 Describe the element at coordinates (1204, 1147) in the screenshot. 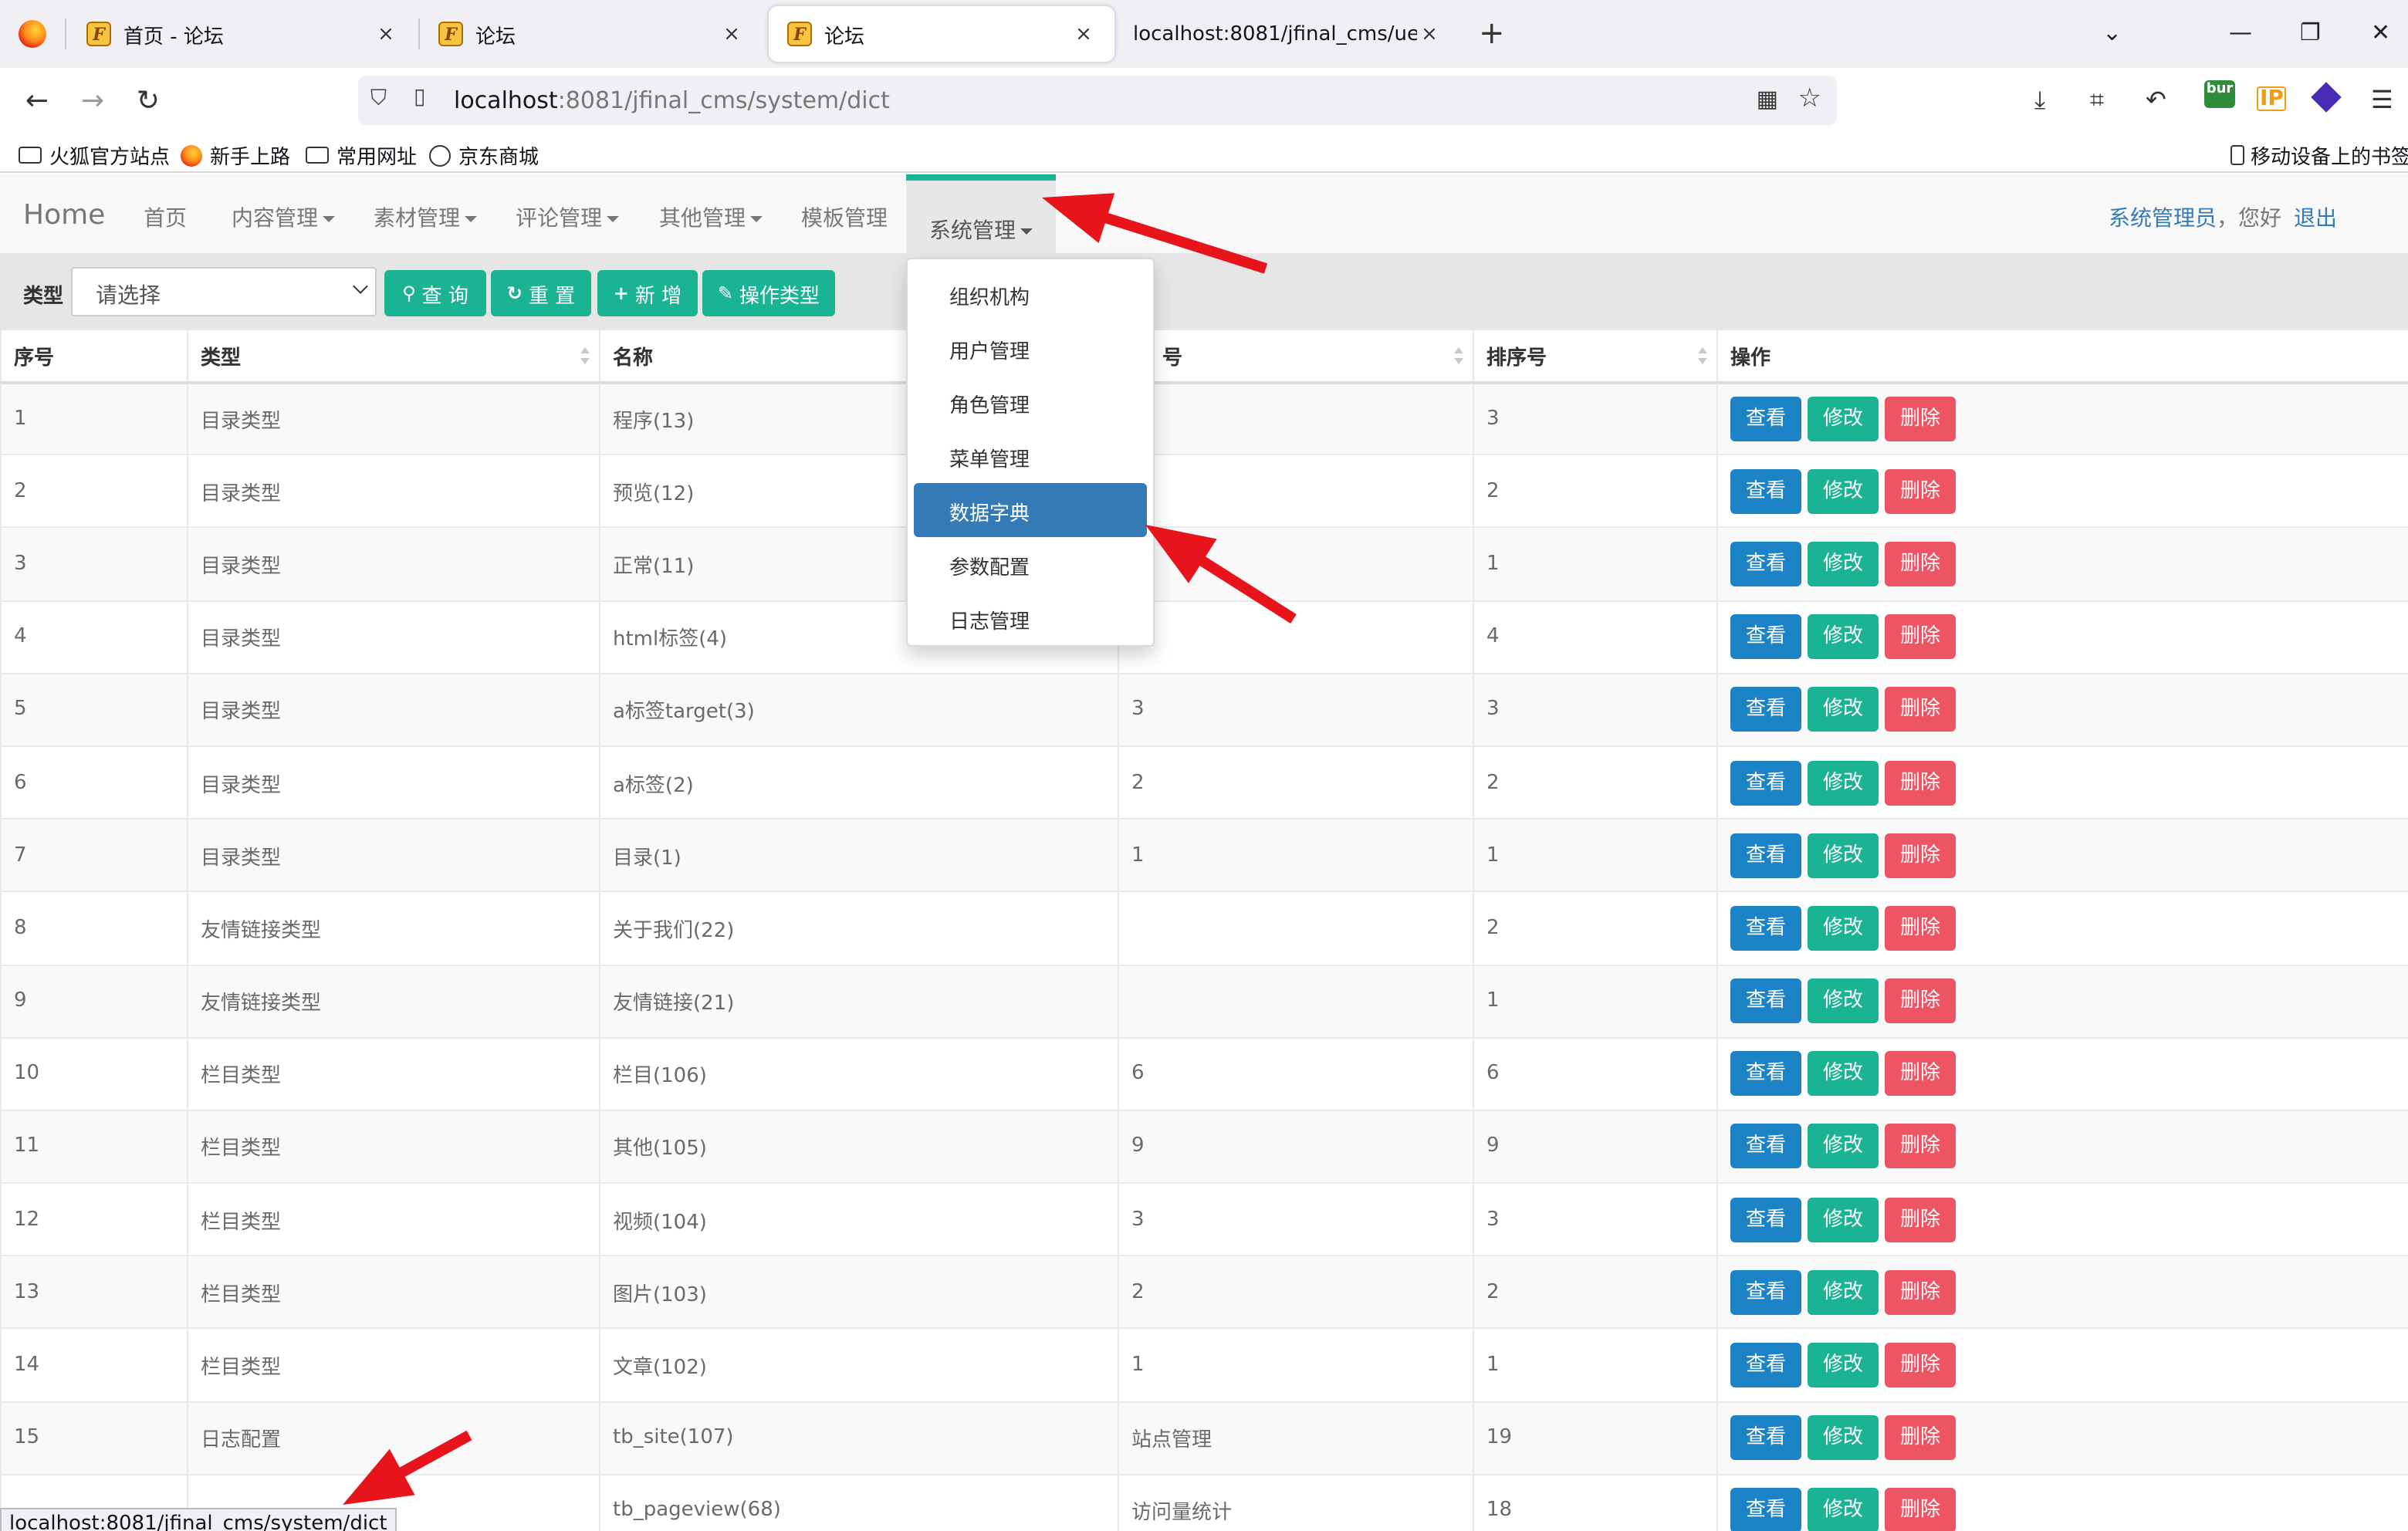

I see `table-row: 11 栏目类型 其他(105) 9 9 查看 修改 删除` at that location.